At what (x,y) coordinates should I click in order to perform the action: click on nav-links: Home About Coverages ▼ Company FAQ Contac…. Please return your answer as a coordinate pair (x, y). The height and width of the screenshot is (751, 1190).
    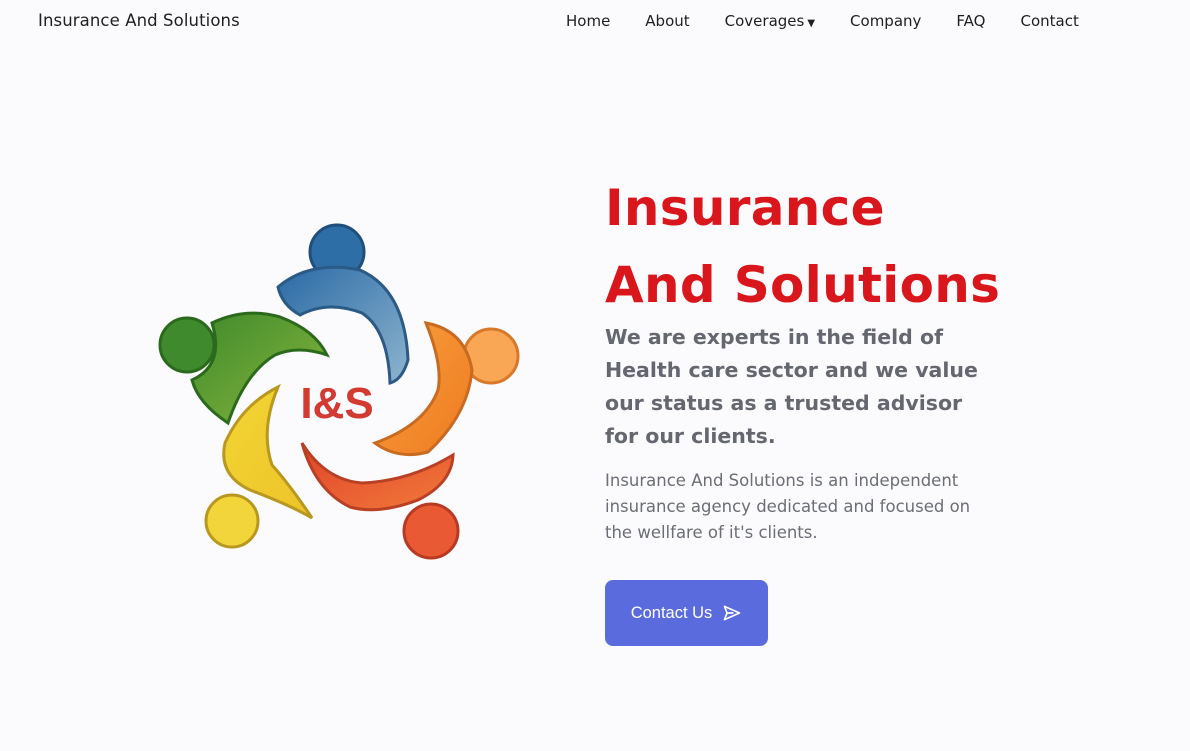
    Looking at the image, I should click on (822, 21).